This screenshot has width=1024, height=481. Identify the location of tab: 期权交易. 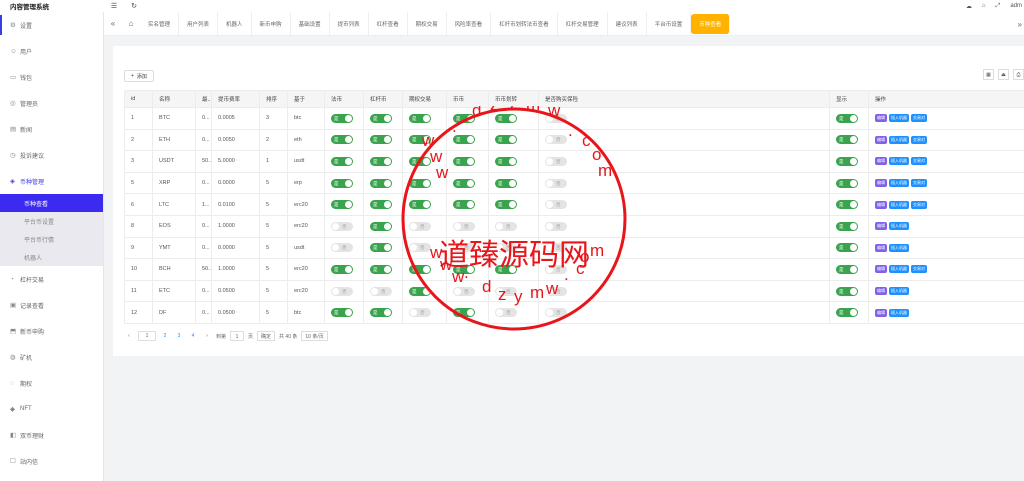
(427, 23).